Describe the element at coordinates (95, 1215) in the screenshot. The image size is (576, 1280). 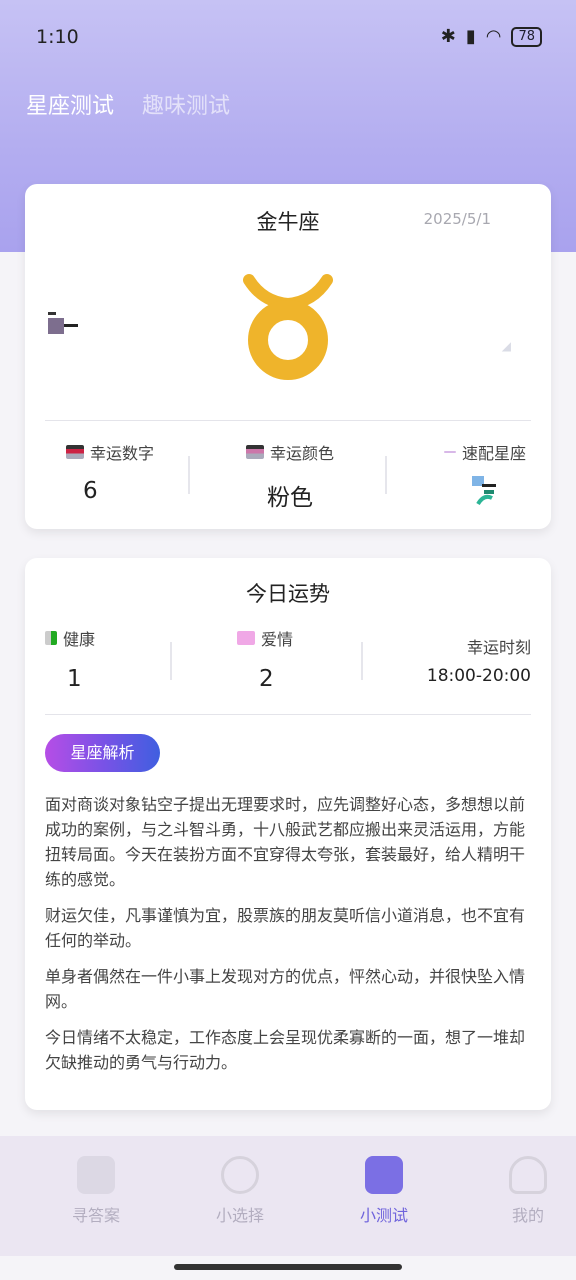
I see `nav-label: 寻答案` at that location.